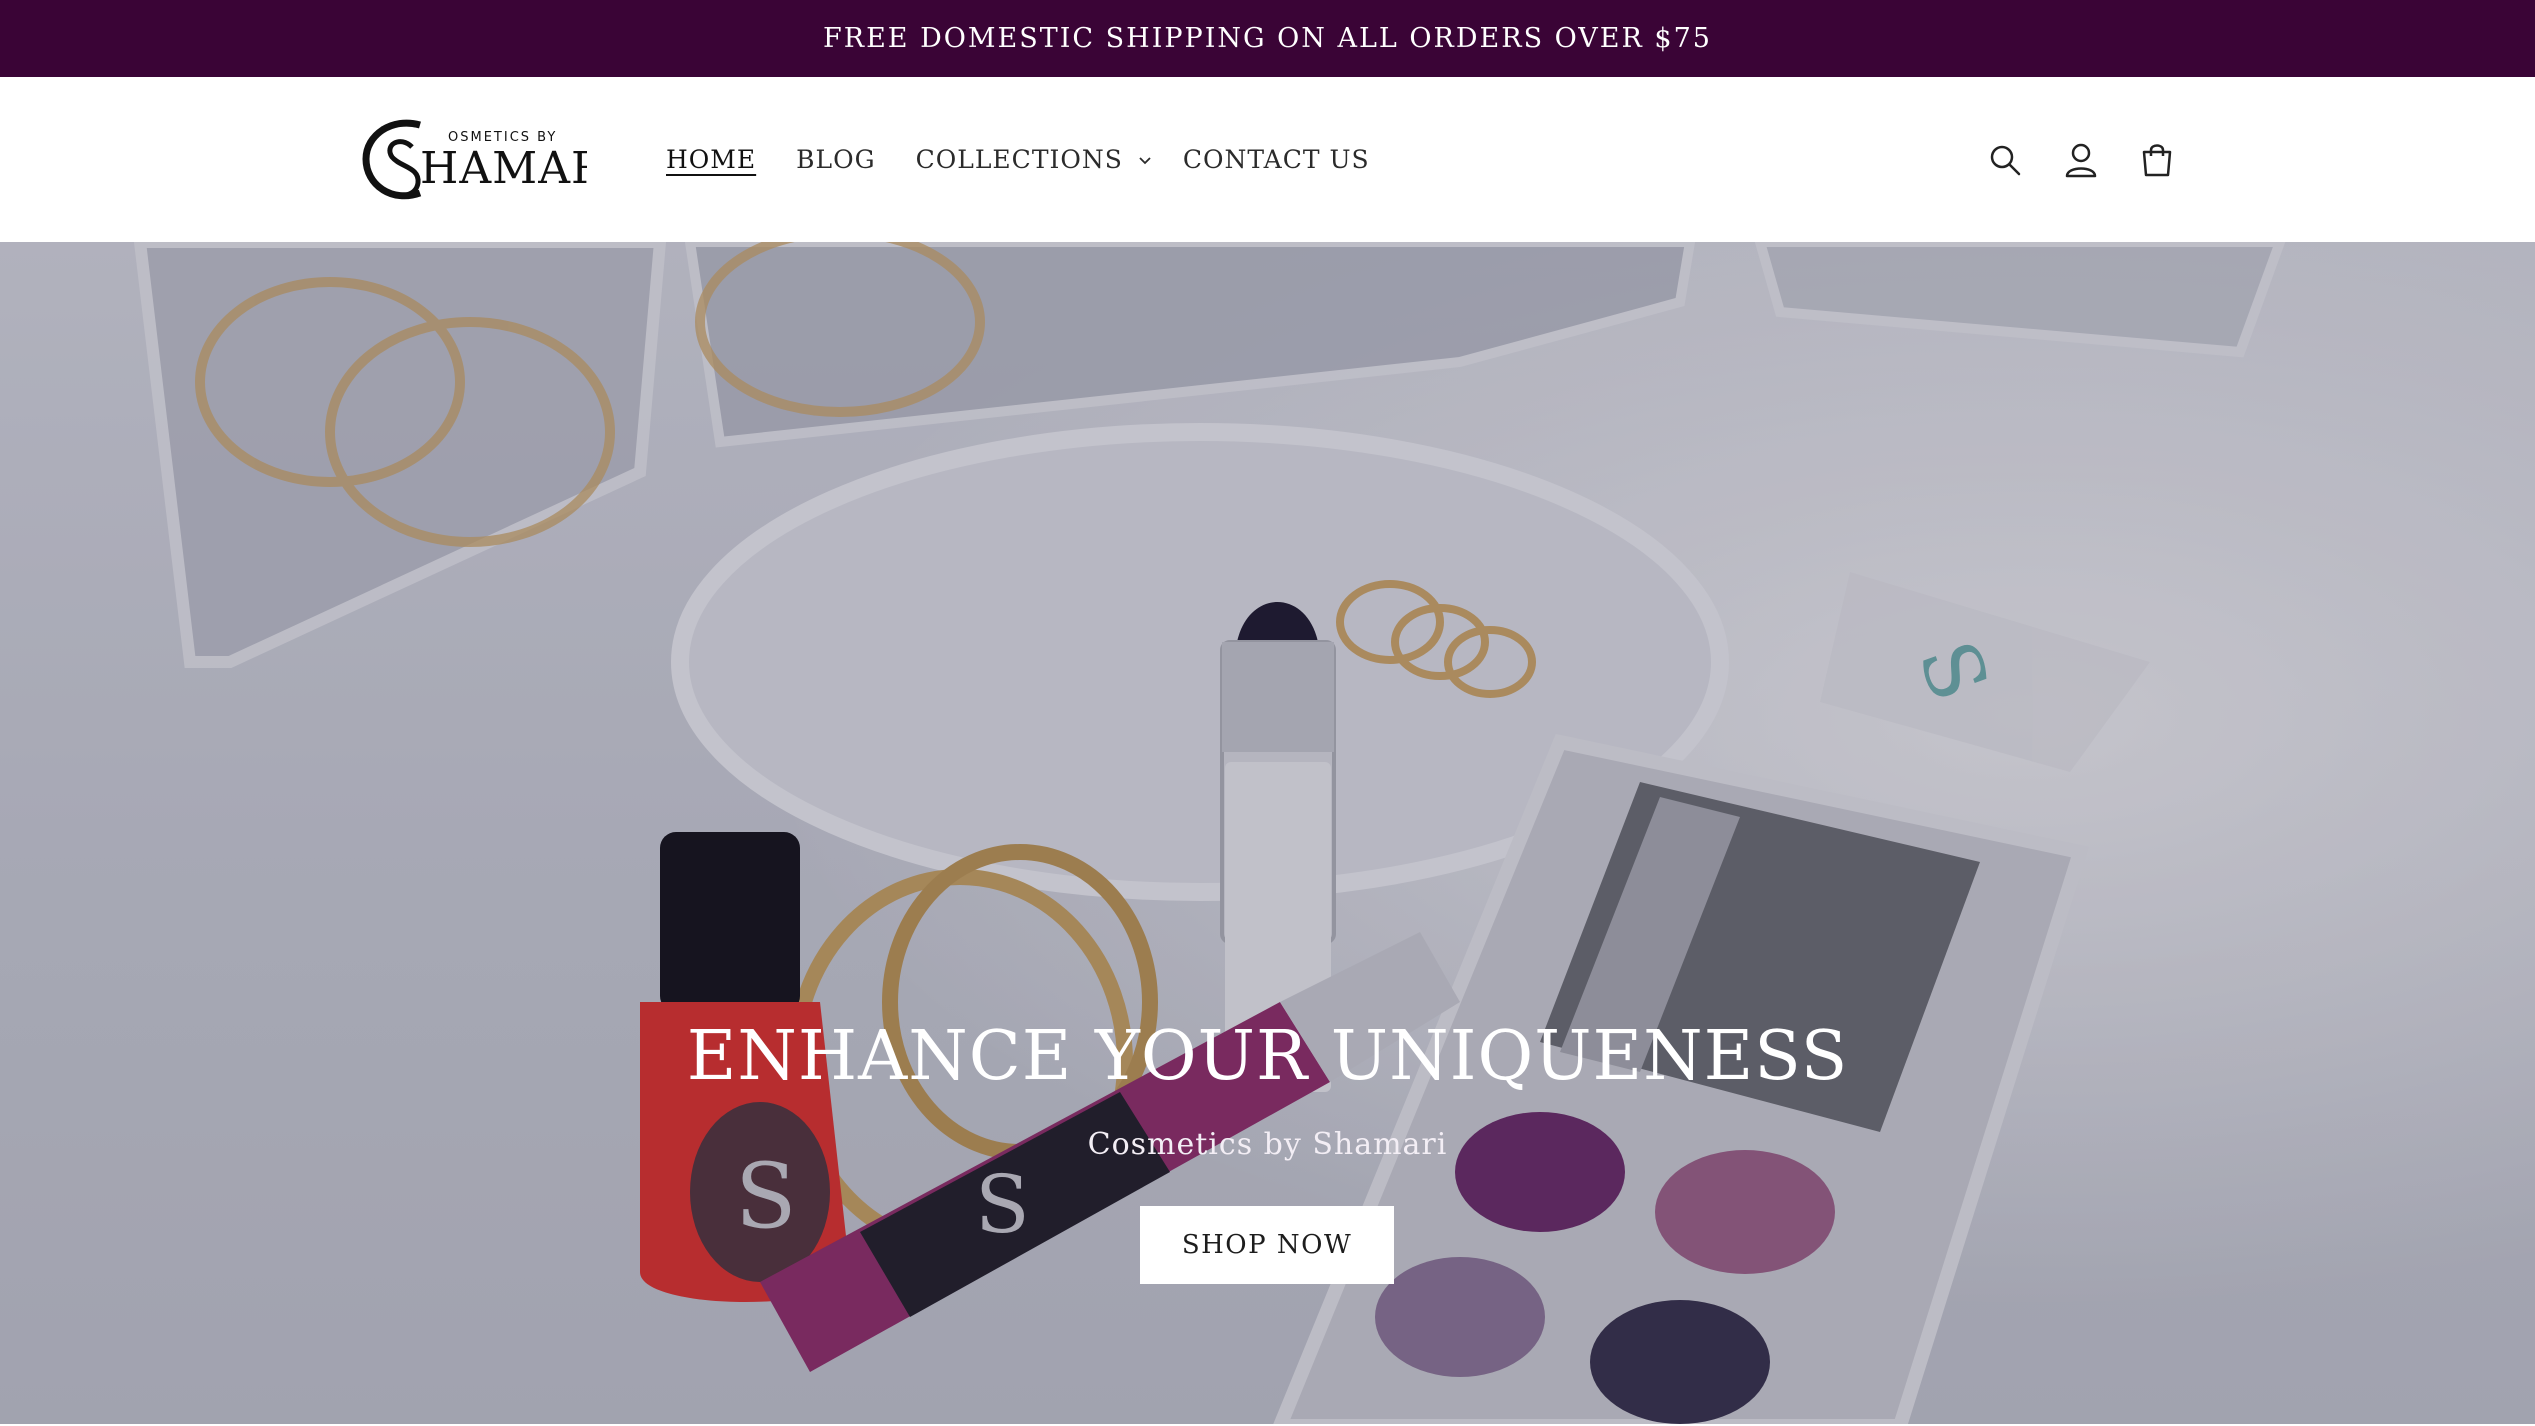 This screenshot has width=2535, height=1426. I want to click on account-icon, so click(2081, 160).